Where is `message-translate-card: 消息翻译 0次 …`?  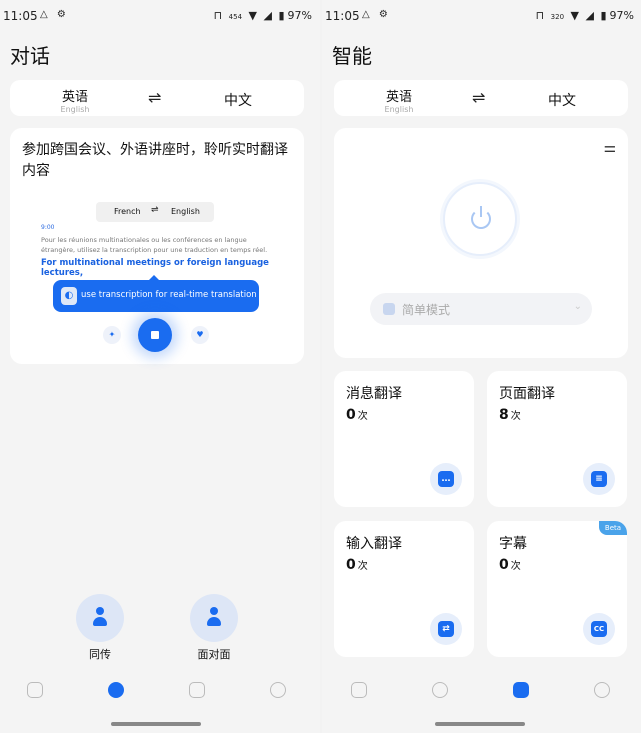
message-translate-card: 消息翻译 0次 … is located at coordinates (404, 439).